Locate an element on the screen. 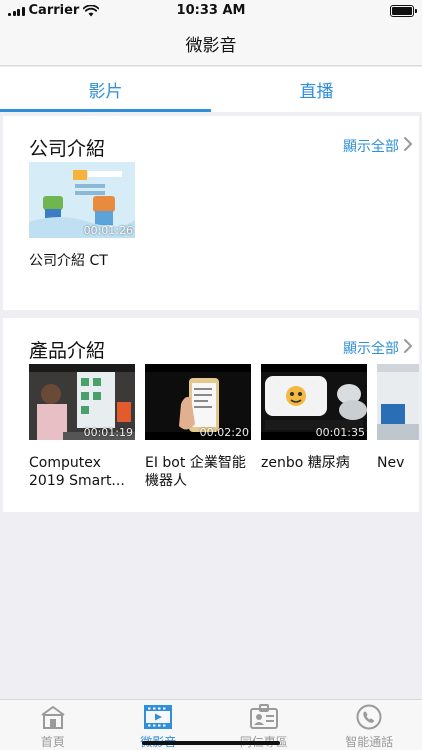 The height and width of the screenshot is (750, 422). battery-icon is located at coordinates (403, 11).